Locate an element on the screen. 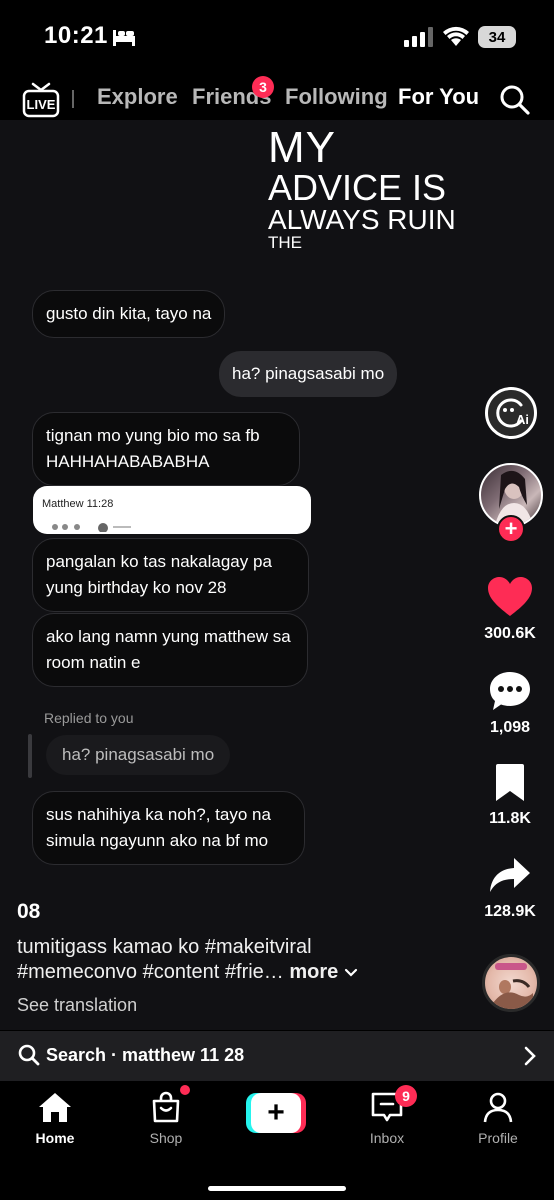 The width and height of the screenshot is (554, 1200). nav-divider is located at coordinates (73, 99).